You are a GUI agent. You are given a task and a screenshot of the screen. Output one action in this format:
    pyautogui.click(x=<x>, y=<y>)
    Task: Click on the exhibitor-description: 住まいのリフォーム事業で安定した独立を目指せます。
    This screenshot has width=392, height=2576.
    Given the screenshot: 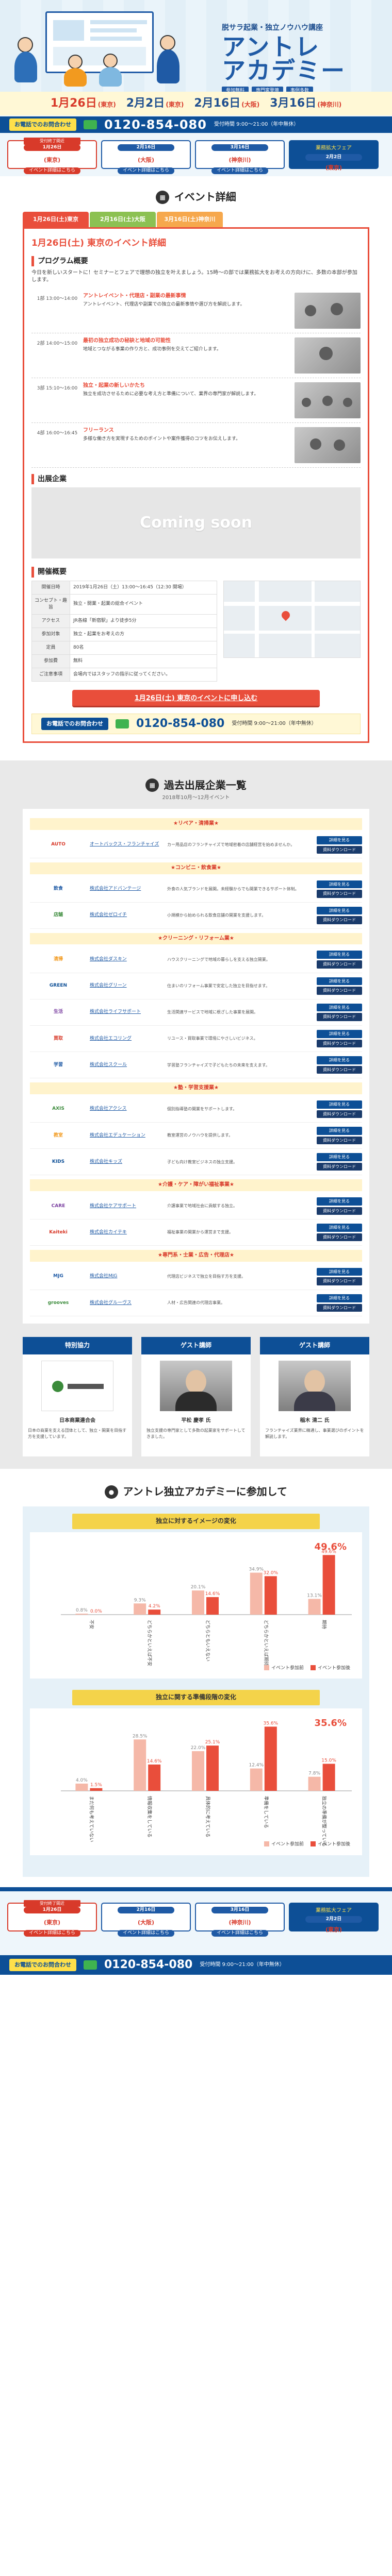 What is the action you would take?
    pyautogui.click(x=218, y=985)
    